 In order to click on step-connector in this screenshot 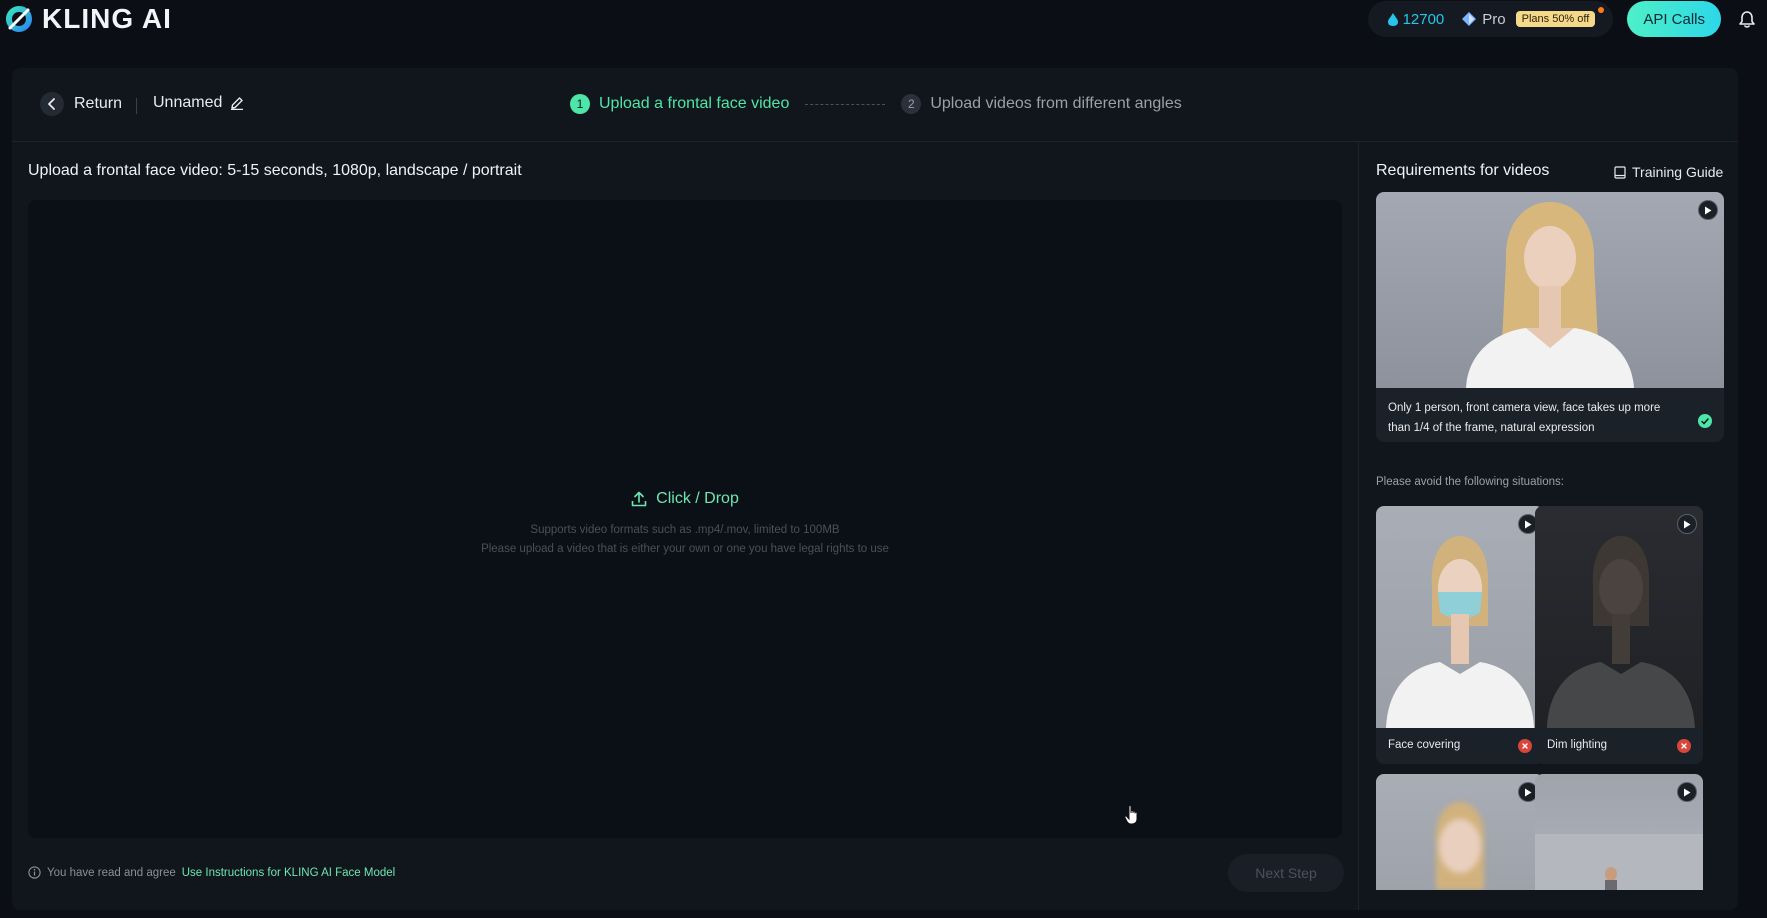, I will do `click(845, 104)`.